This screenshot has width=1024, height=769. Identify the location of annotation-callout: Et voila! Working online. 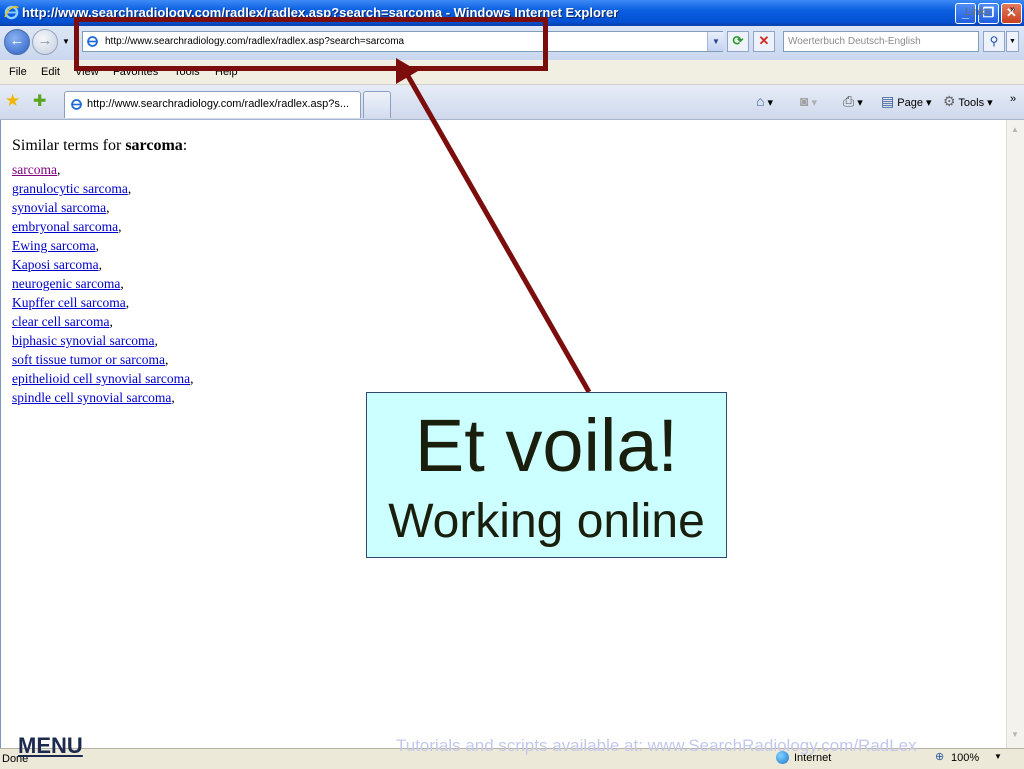
(546, 475).